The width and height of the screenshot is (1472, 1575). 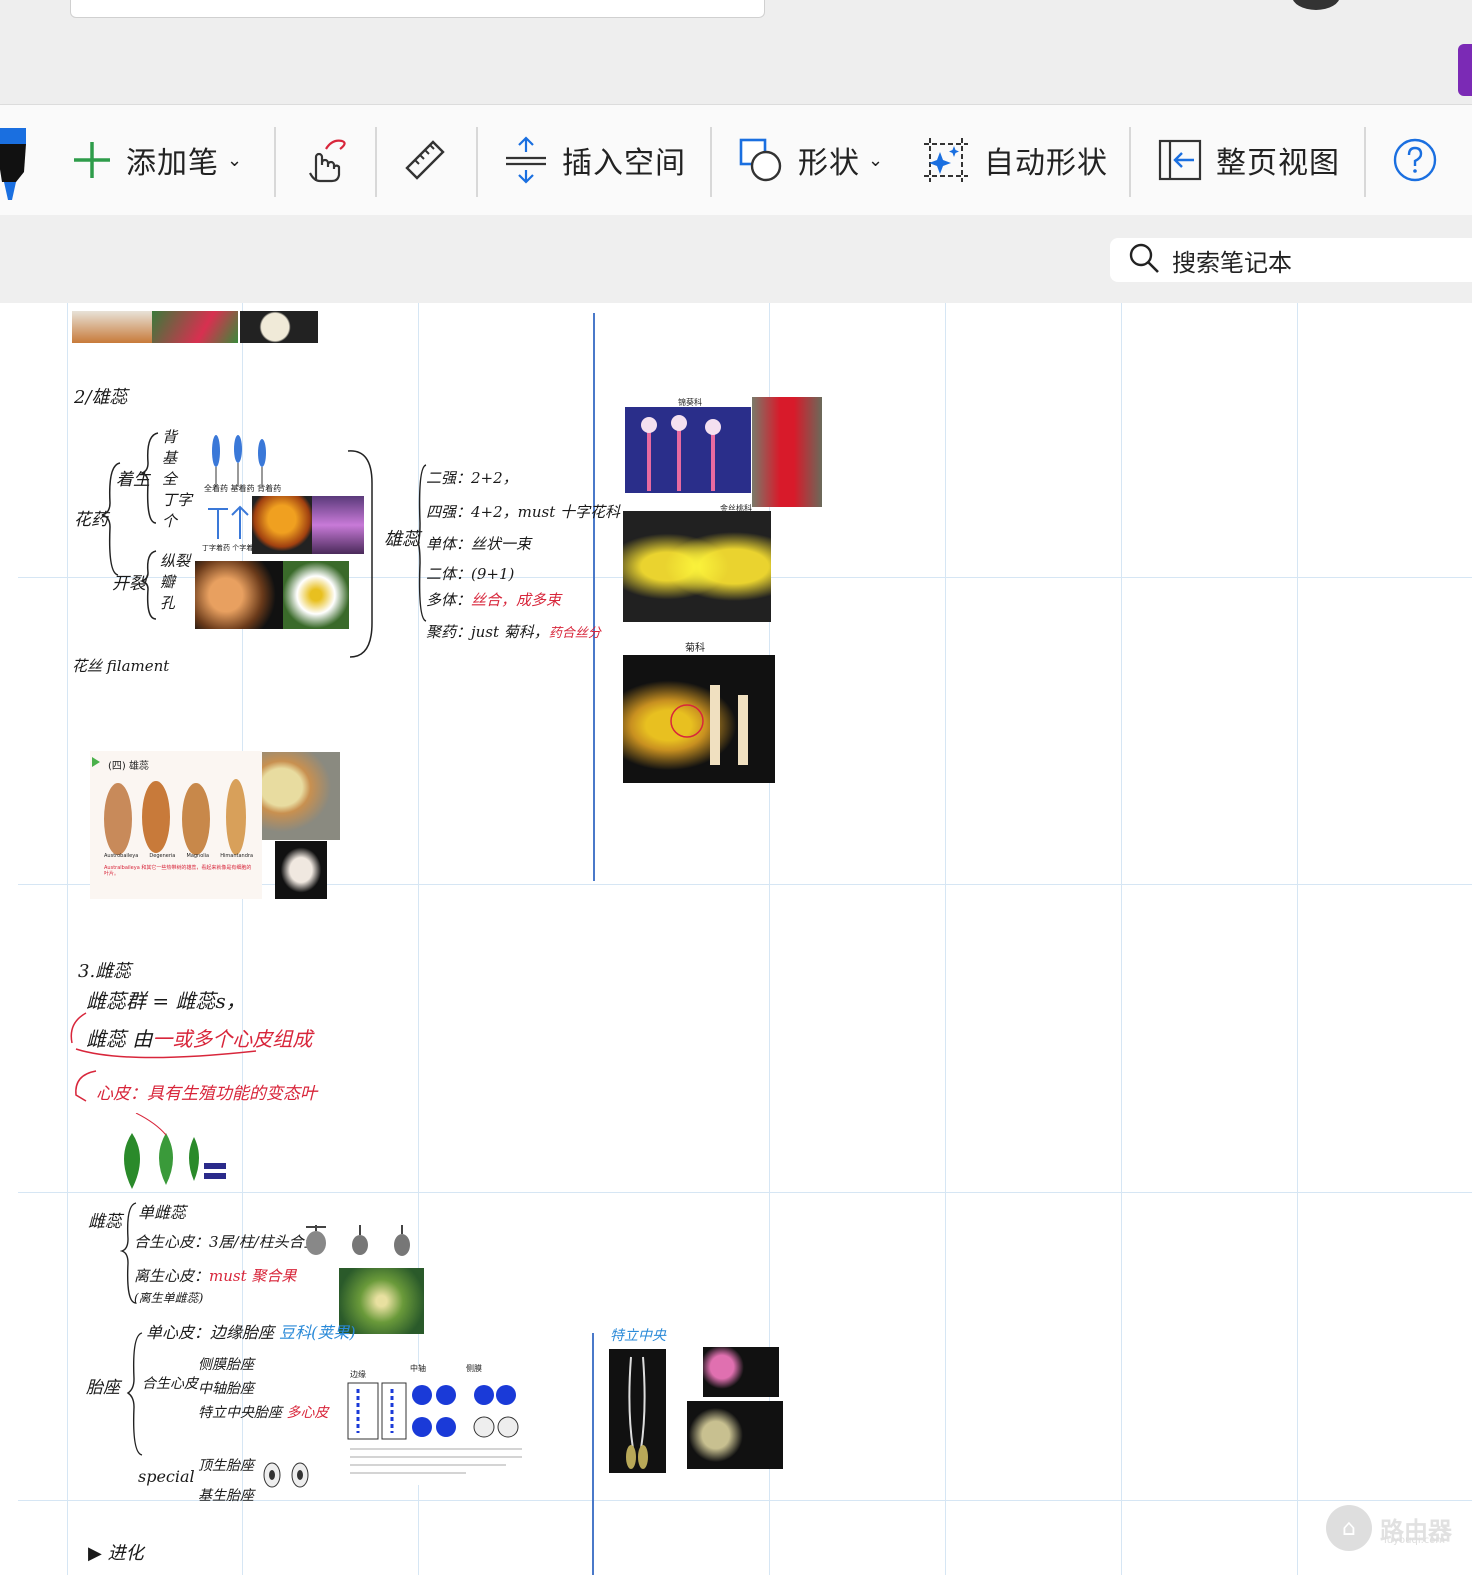 I want to click on note-text: (离生单雌蕊), so click(x=169, y=1298).